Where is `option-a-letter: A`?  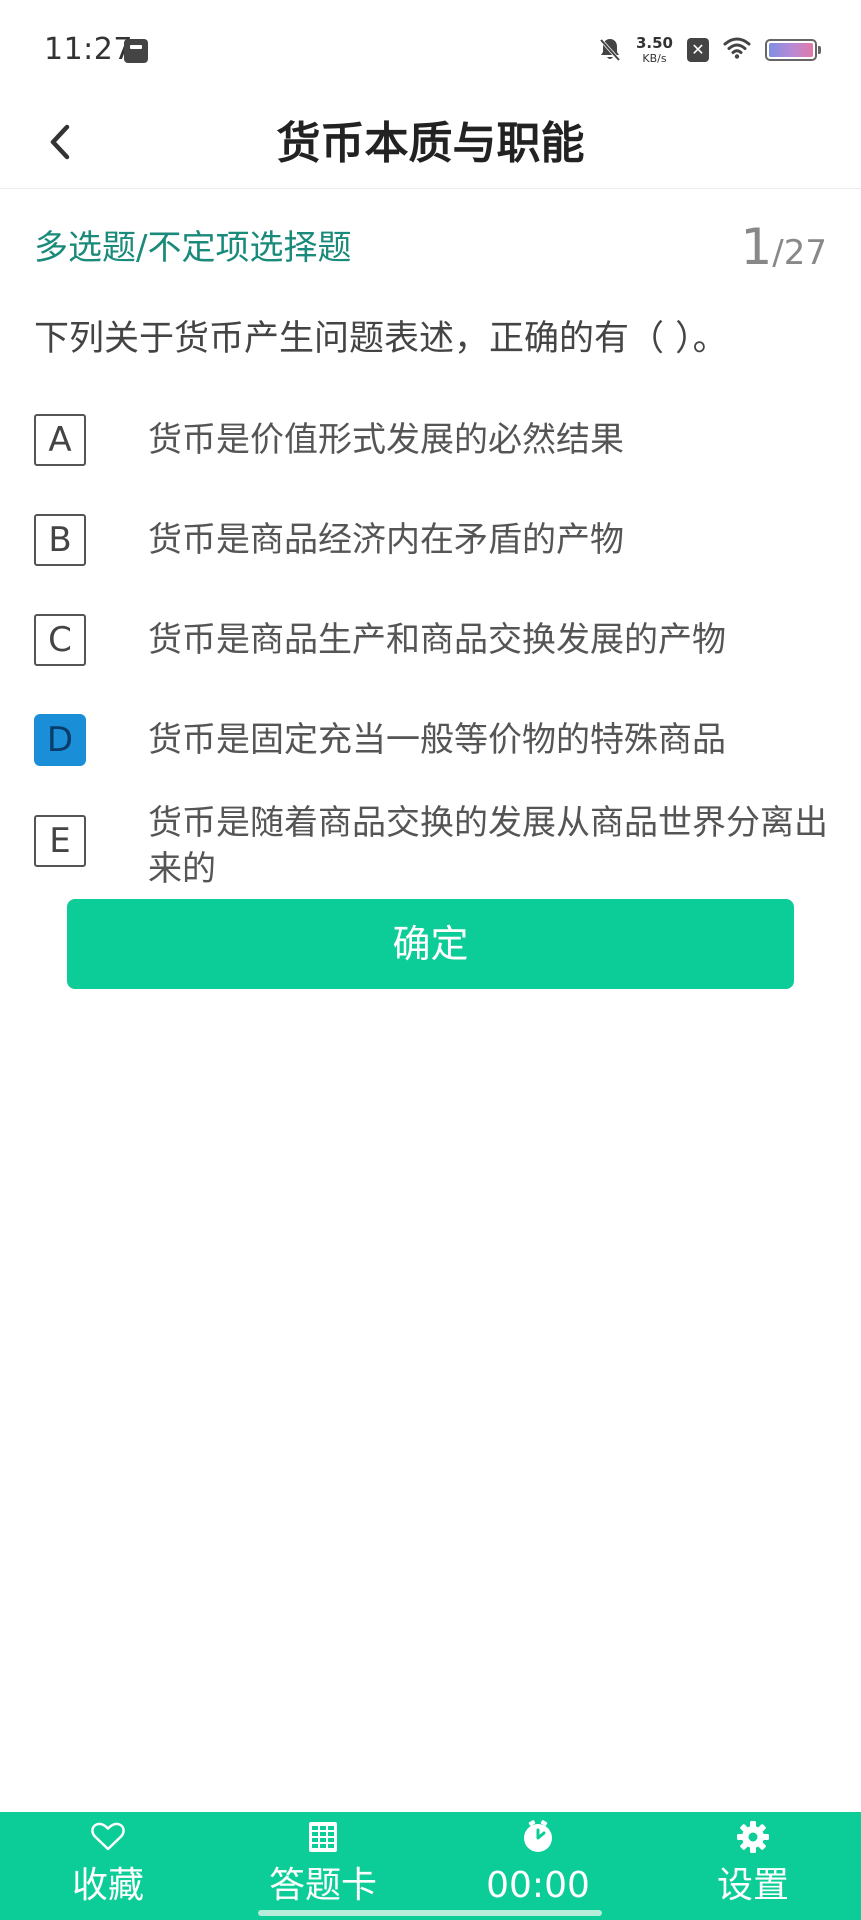 option-a-letter: A is located at coordinates (60, 440).